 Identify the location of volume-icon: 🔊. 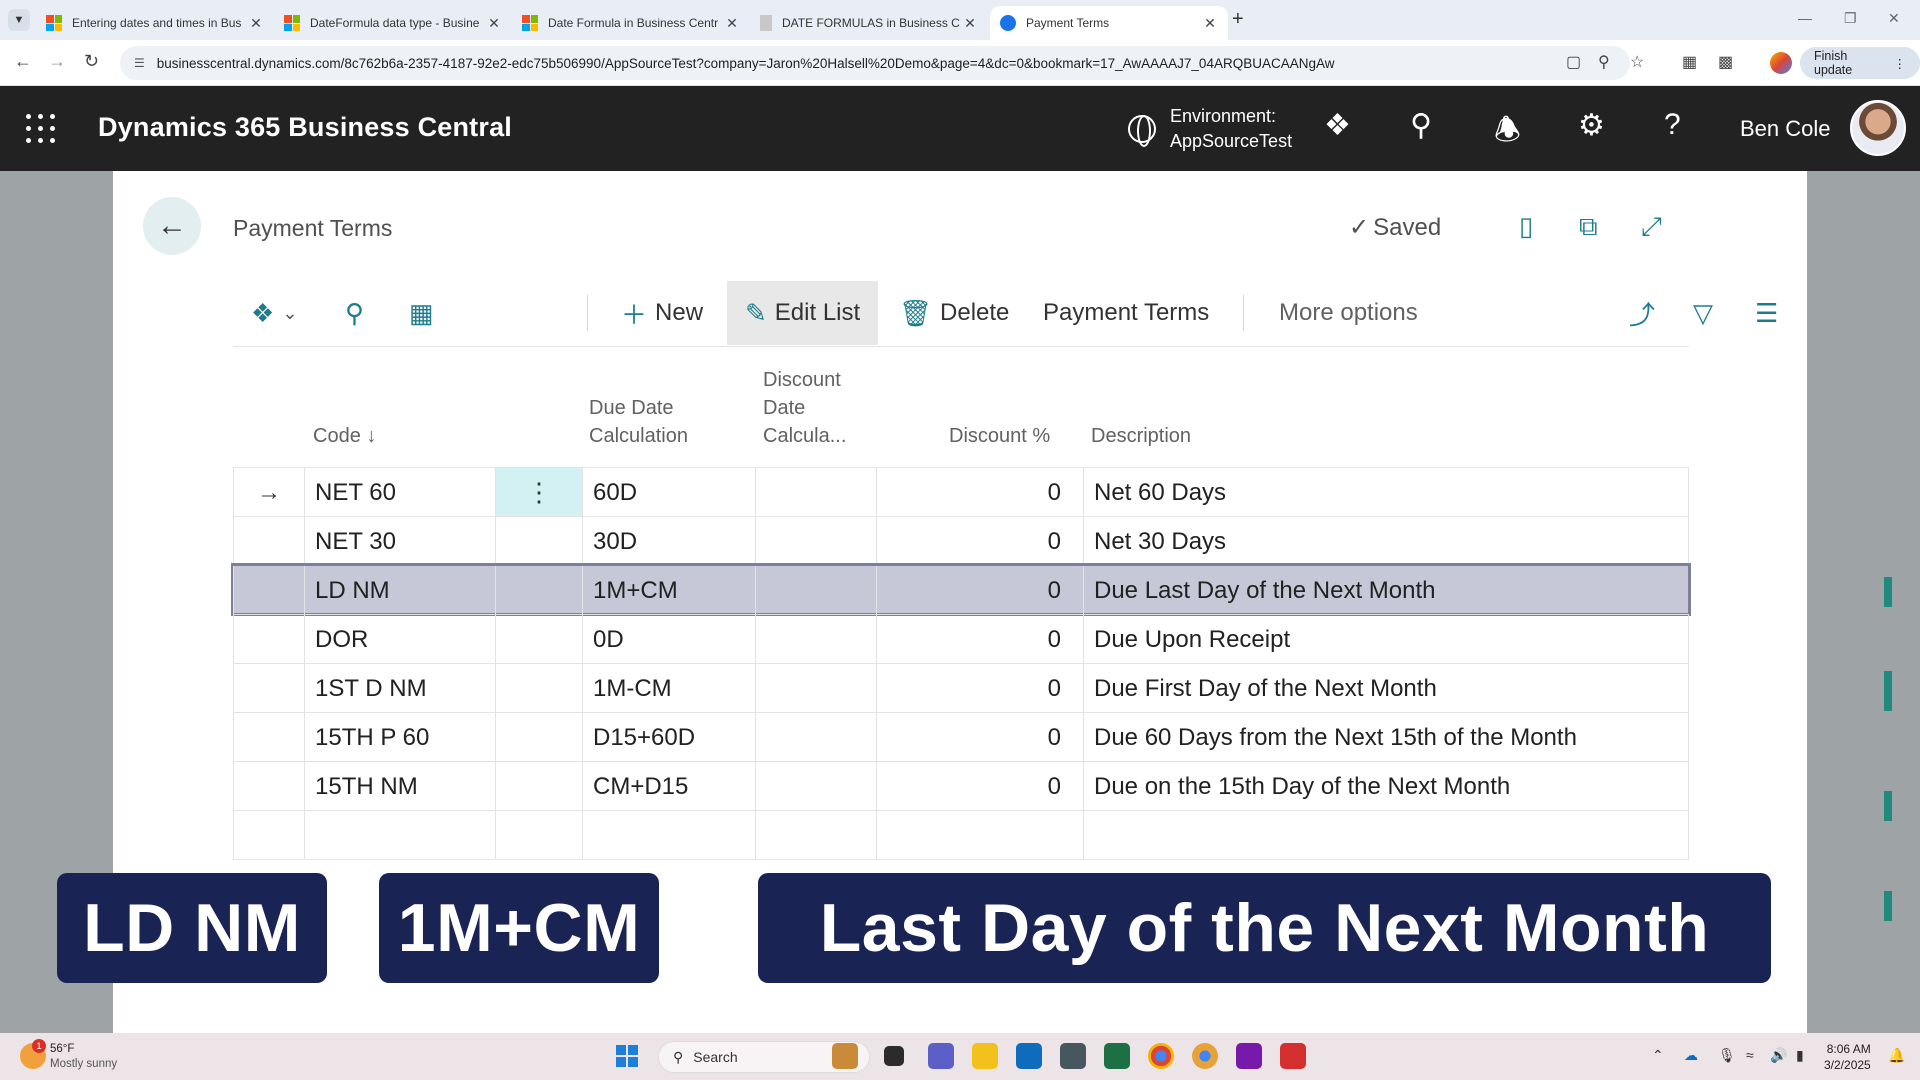
(1778, 1055).